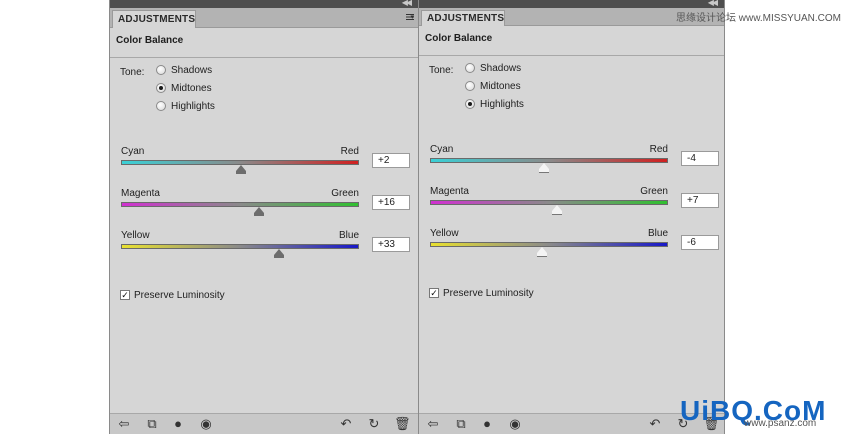 Image resolution: width=850 pixels, height=434 pixels. I want to click on panel-menu-icon: ▾, so click(408, 18).